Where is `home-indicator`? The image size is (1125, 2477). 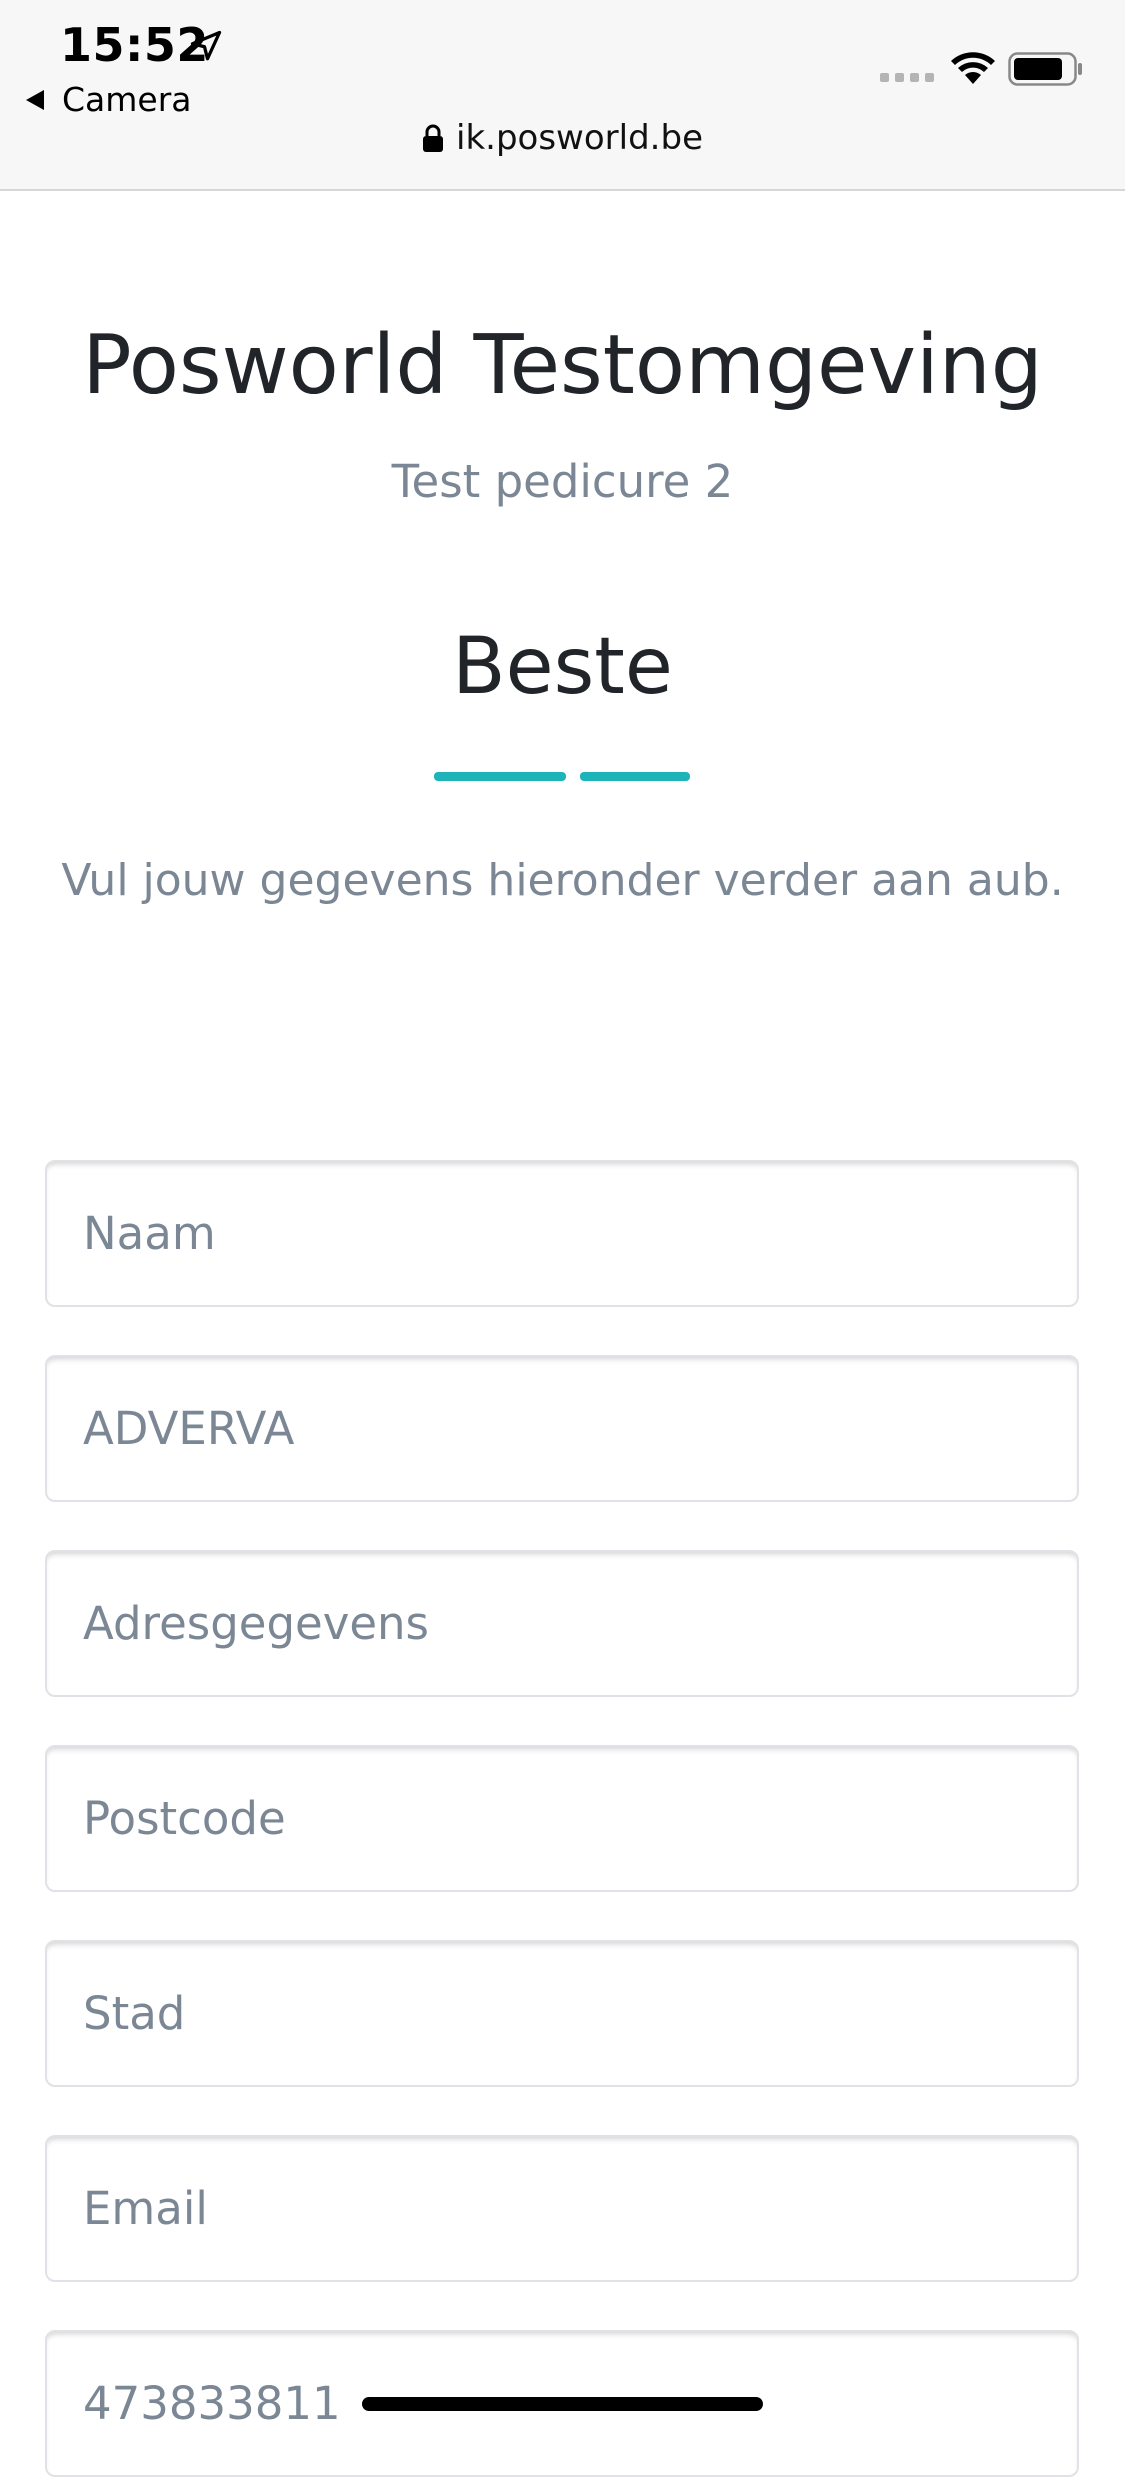 home-indicator is located at coordinates (562, 2404).